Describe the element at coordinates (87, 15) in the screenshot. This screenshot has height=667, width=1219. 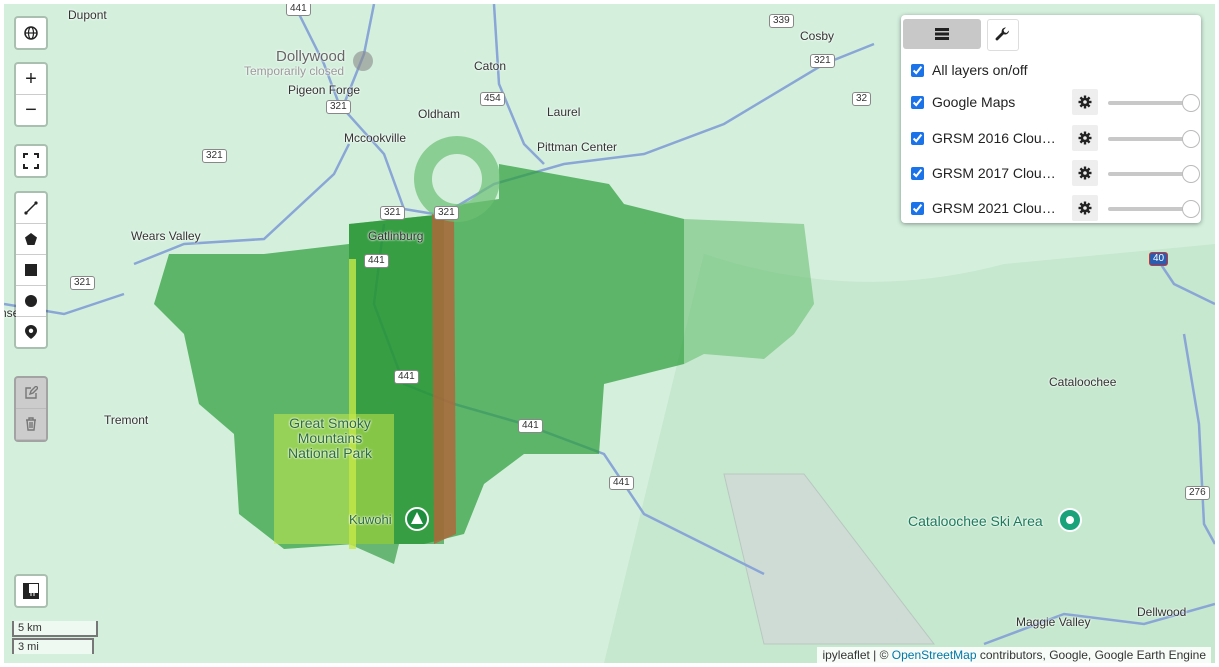
I see `place-dupont: Dupont` at that location.